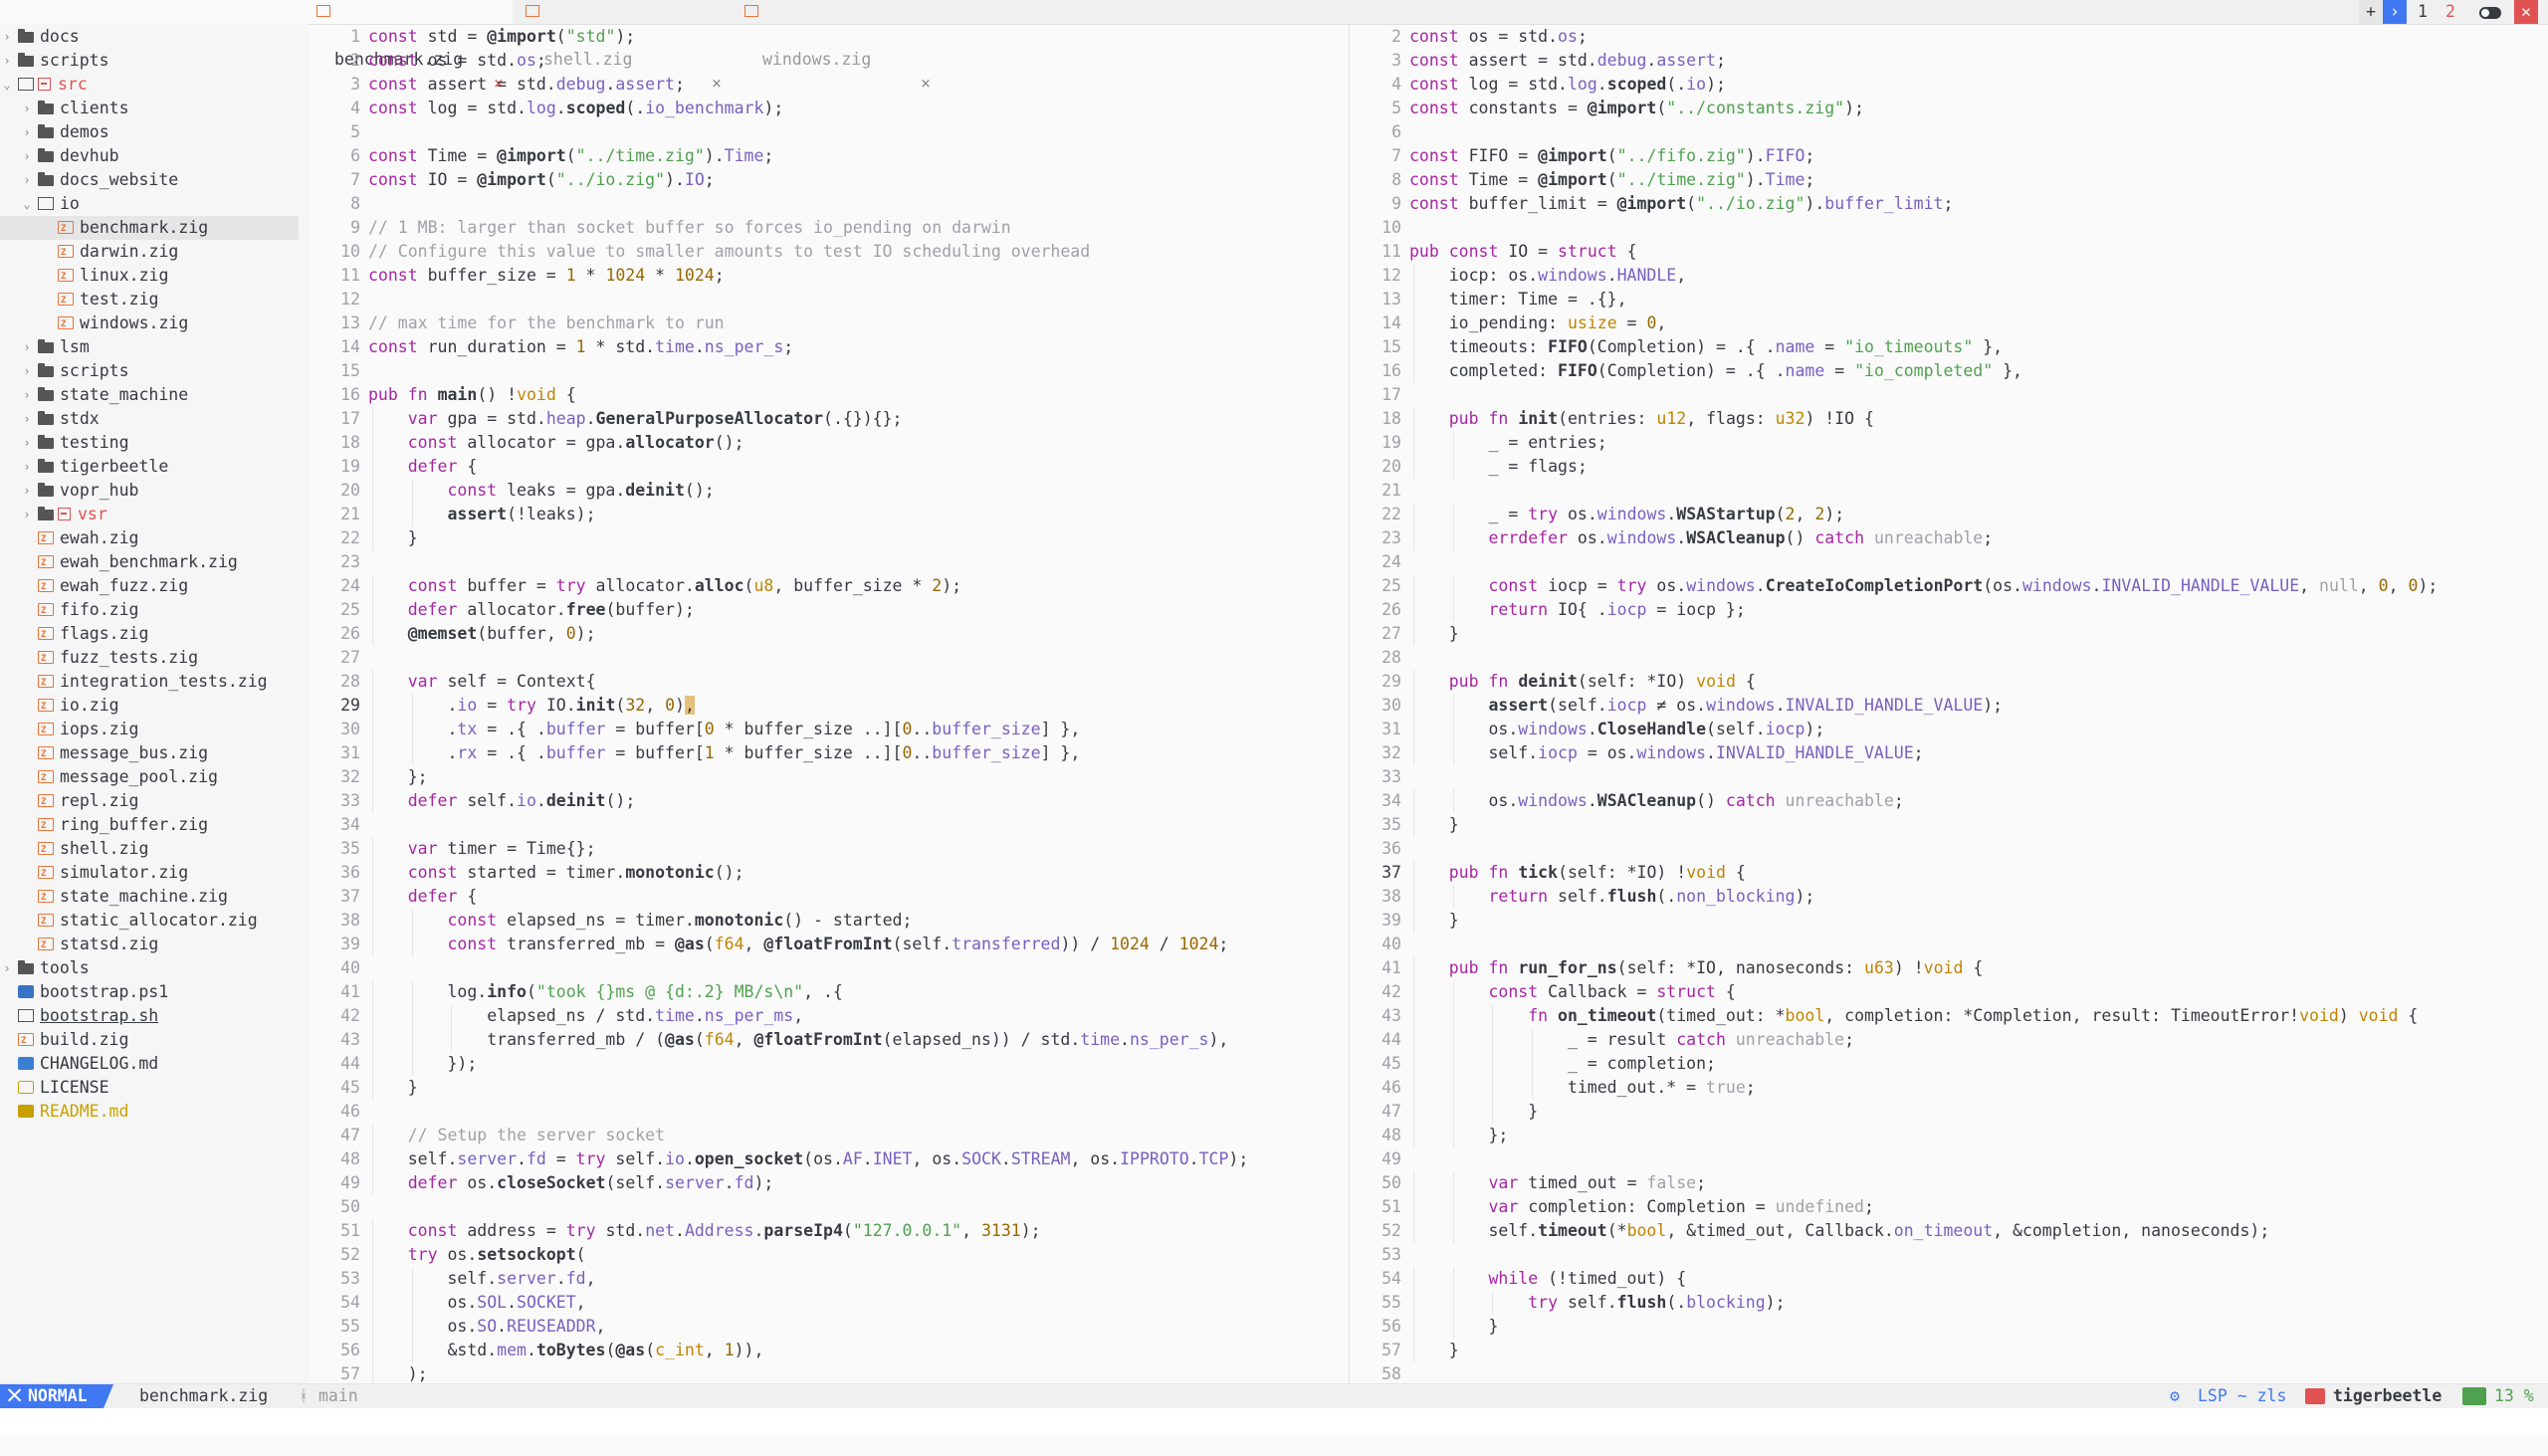 This screenshot has width=2548, height=1456. What do you see at coordinates (829, 491) in the screenshot?
I see `code-line: 20 const leaks = gpa.deinit();` at bounding box center [829, 491].